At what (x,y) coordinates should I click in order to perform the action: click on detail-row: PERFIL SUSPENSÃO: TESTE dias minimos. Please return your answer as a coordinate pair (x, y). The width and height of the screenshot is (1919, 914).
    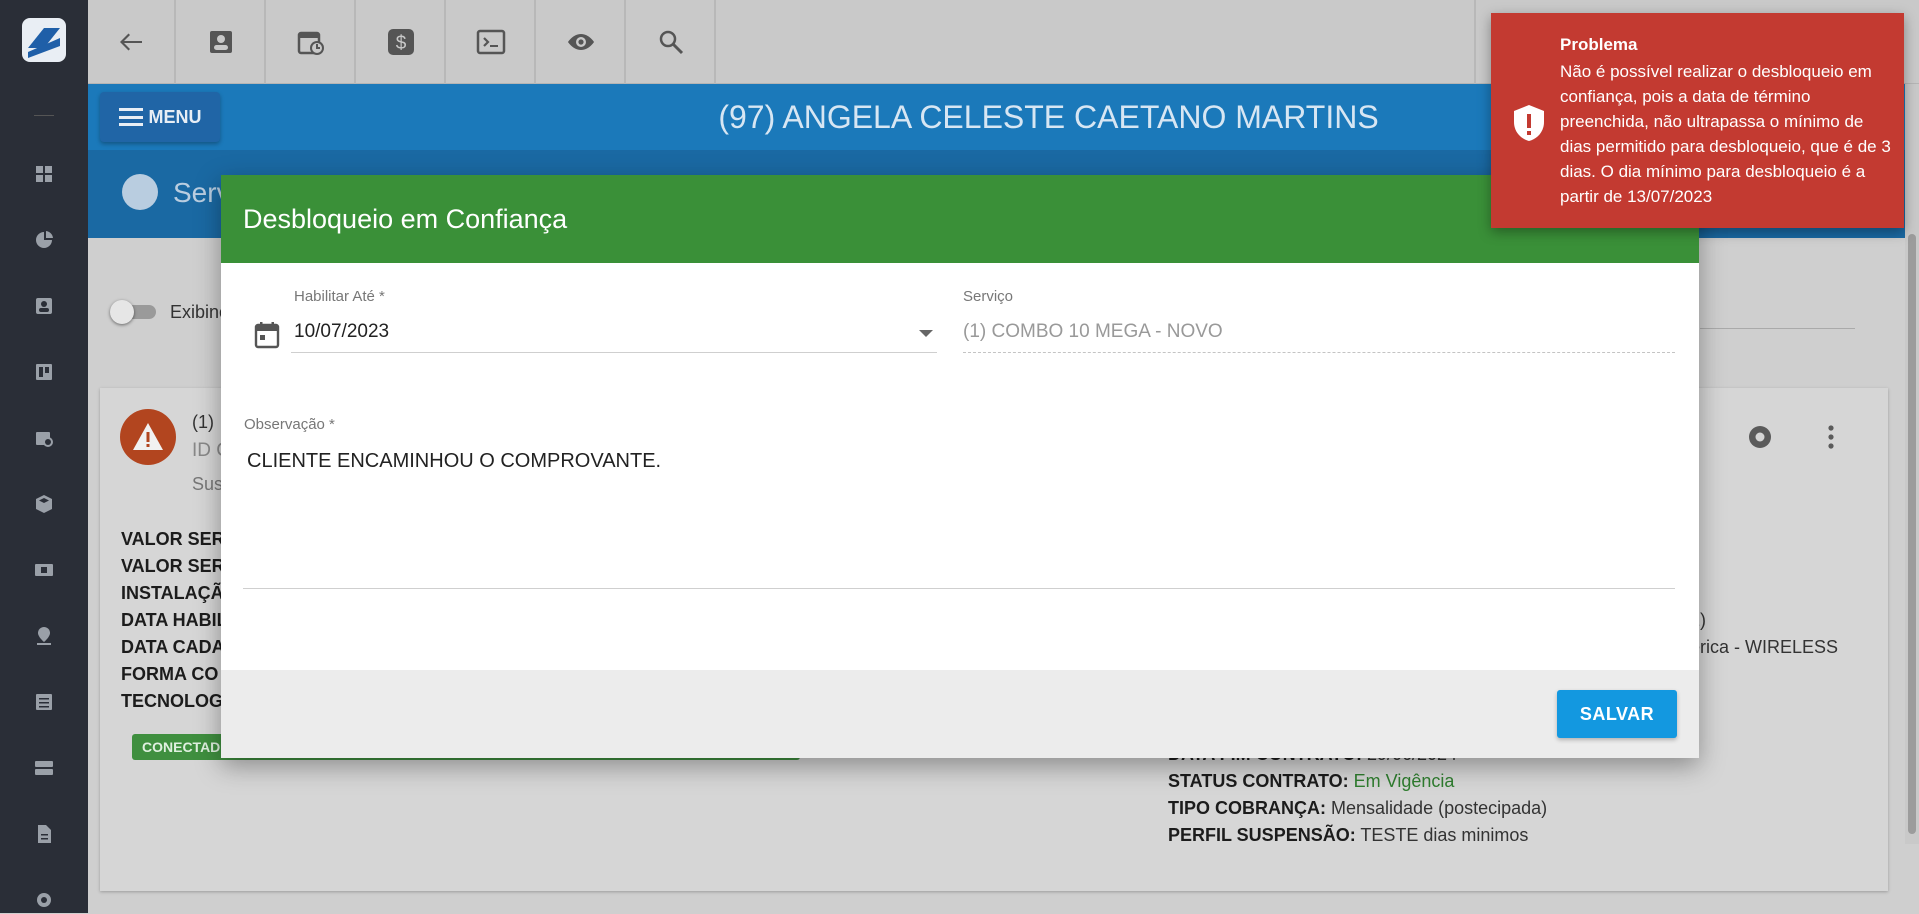
    Looking at the image, I should click on (1348, 835).